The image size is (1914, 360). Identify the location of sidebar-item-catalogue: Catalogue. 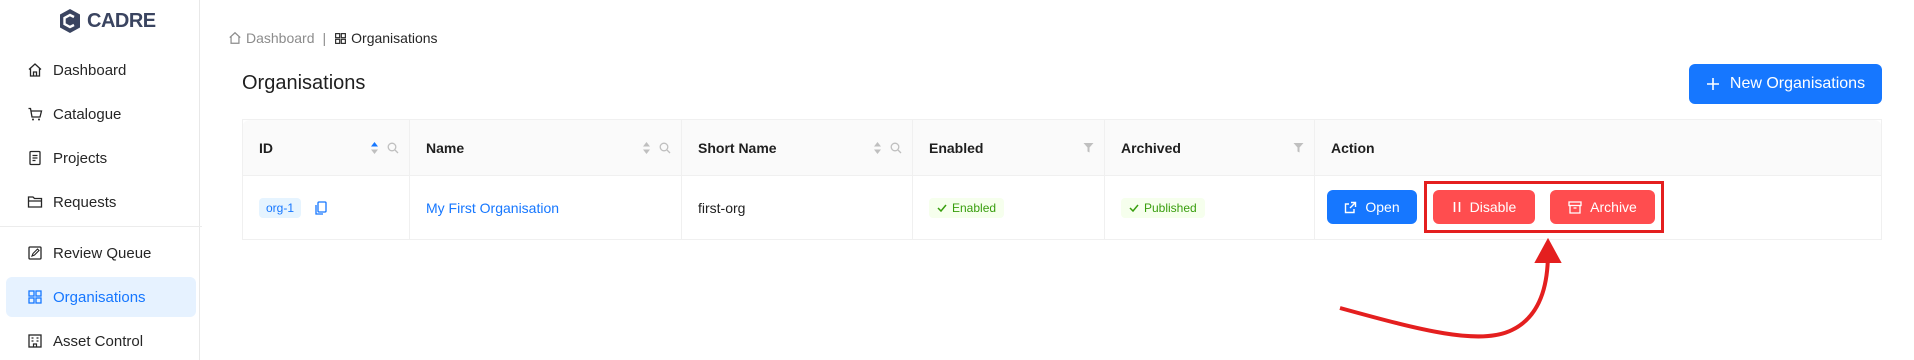
(101, 114).